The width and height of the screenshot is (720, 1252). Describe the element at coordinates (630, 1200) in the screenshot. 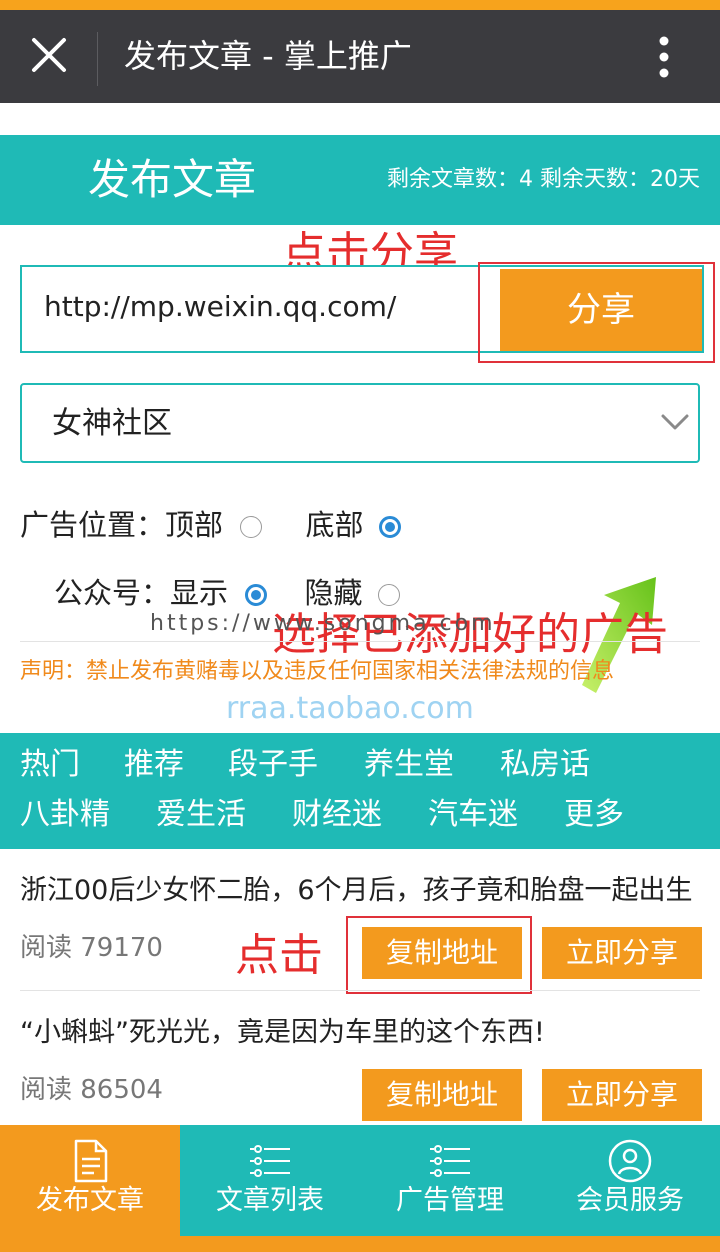

I see `tab-label: 会员服务` at that location.